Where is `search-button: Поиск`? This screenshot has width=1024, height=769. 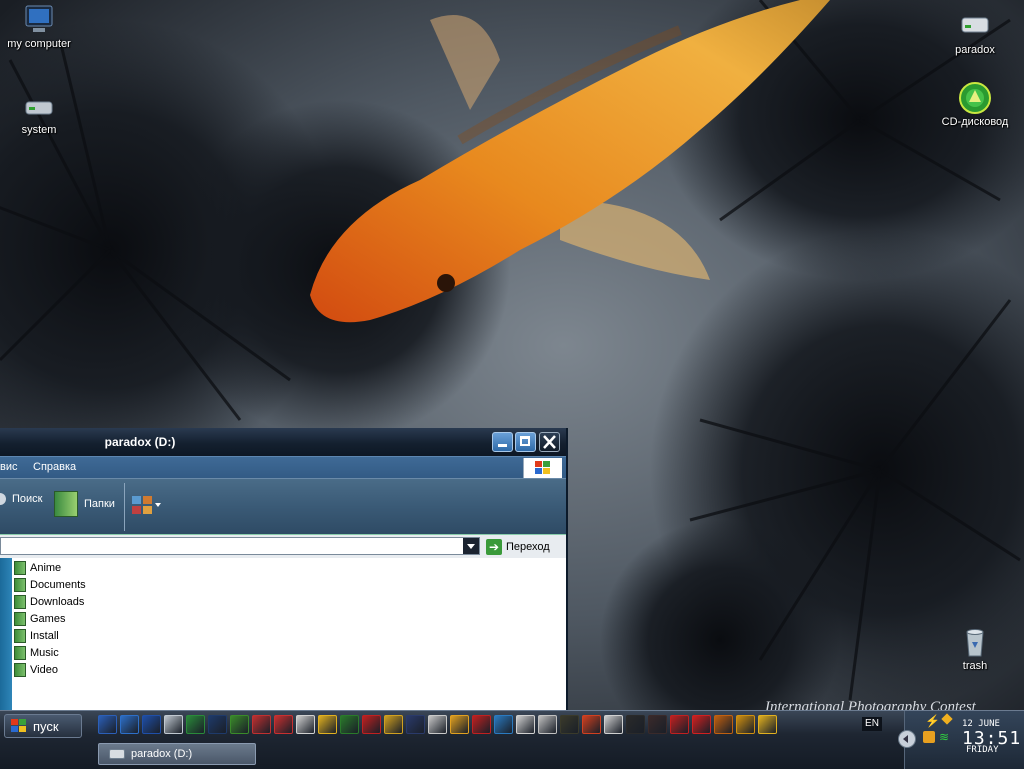 search-button: Поиск is located at coordinates (21, 499).